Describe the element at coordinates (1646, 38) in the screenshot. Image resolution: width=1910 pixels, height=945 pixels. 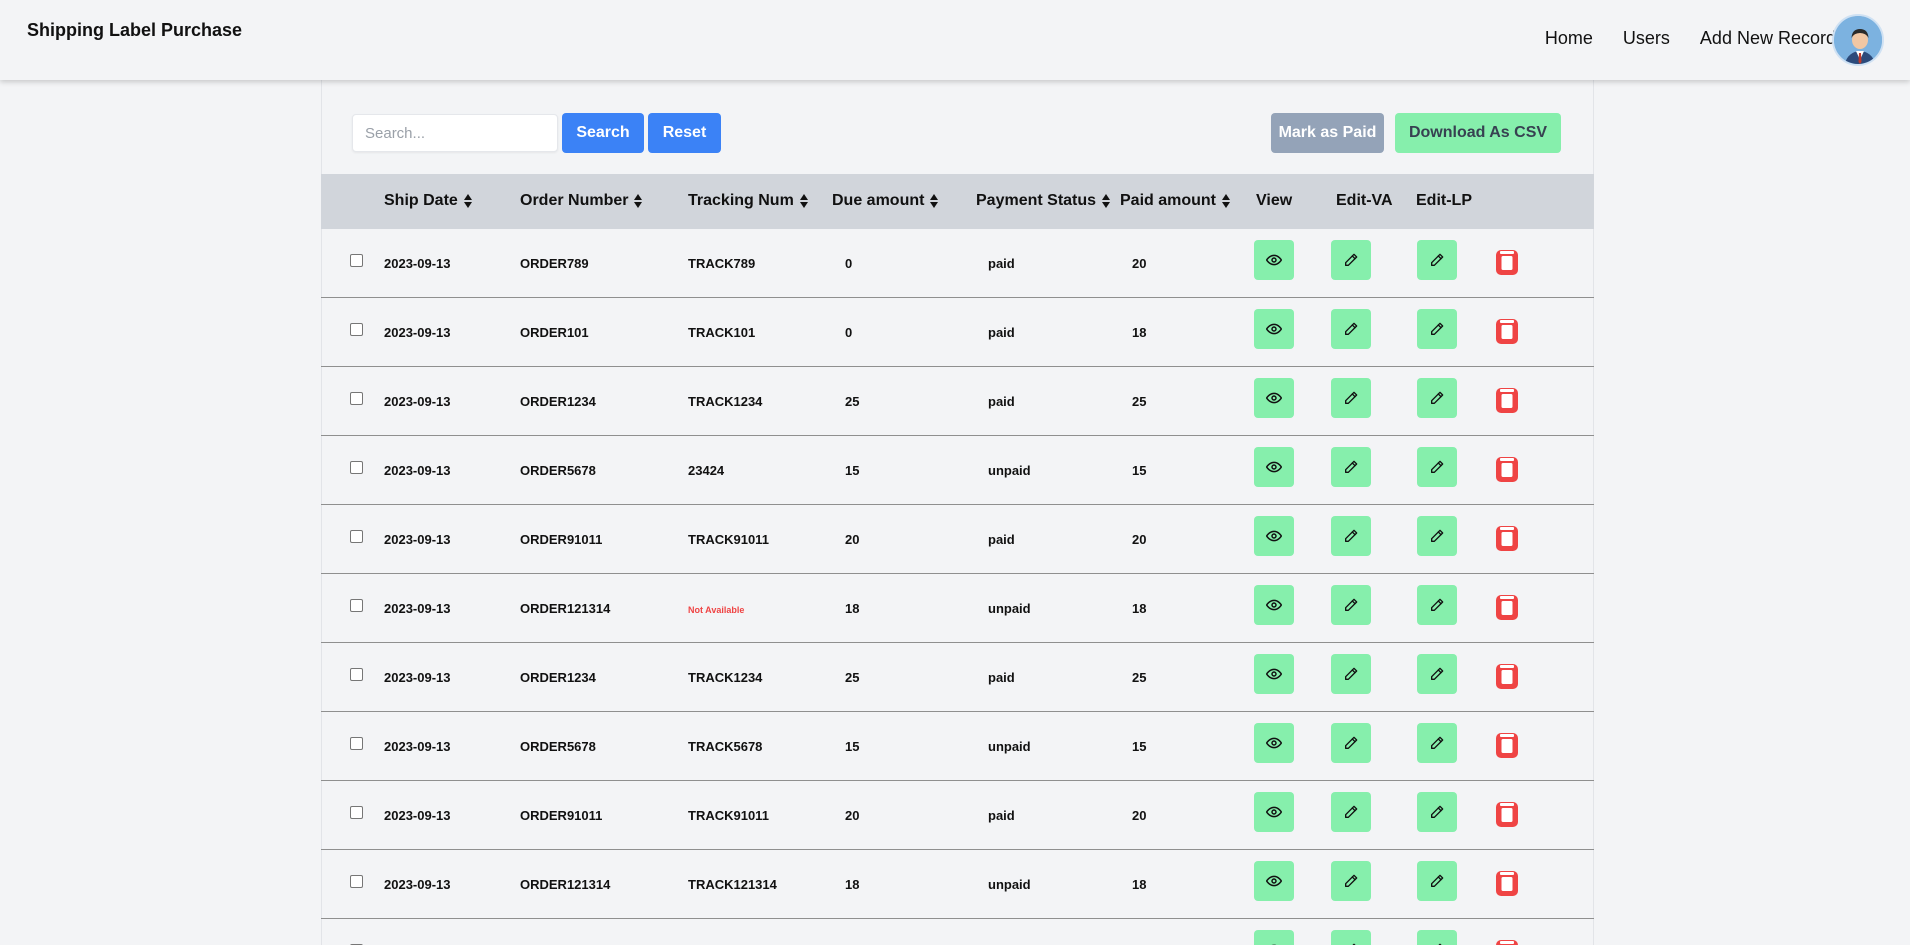
I see `nav-users-link: Users` at that location.